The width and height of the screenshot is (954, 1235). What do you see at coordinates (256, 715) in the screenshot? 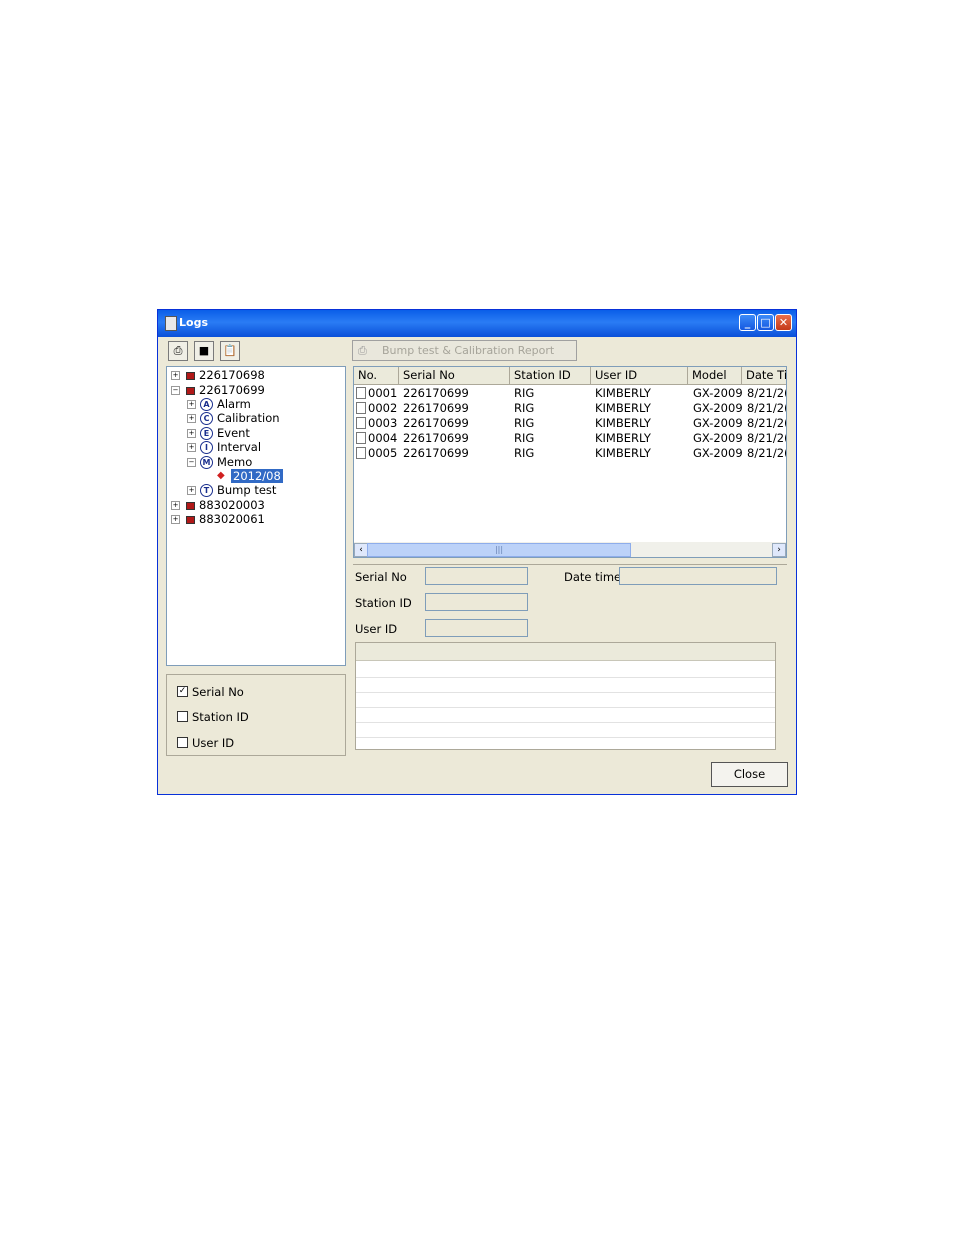
I see `filter-panel: ✓ Serial No Station ID User ID` at bounding box center [256, 715].